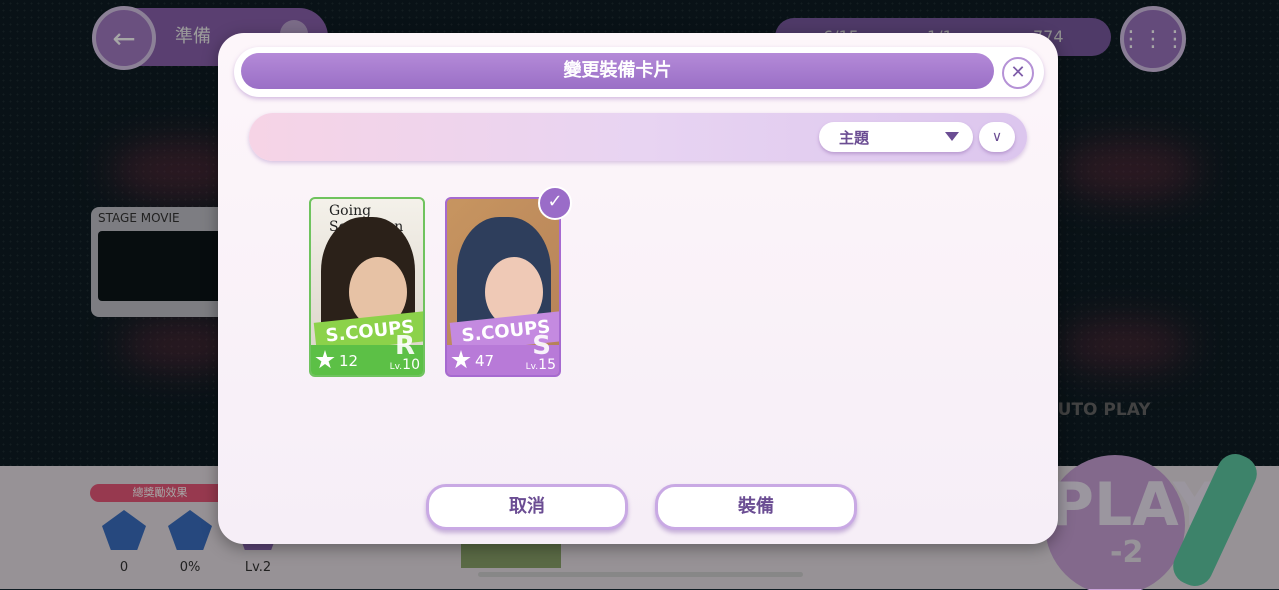  What do you see at coordinates (952, 136) in the screenshot?
I see `triangle-down-icon` at bounding box center [952, 136].